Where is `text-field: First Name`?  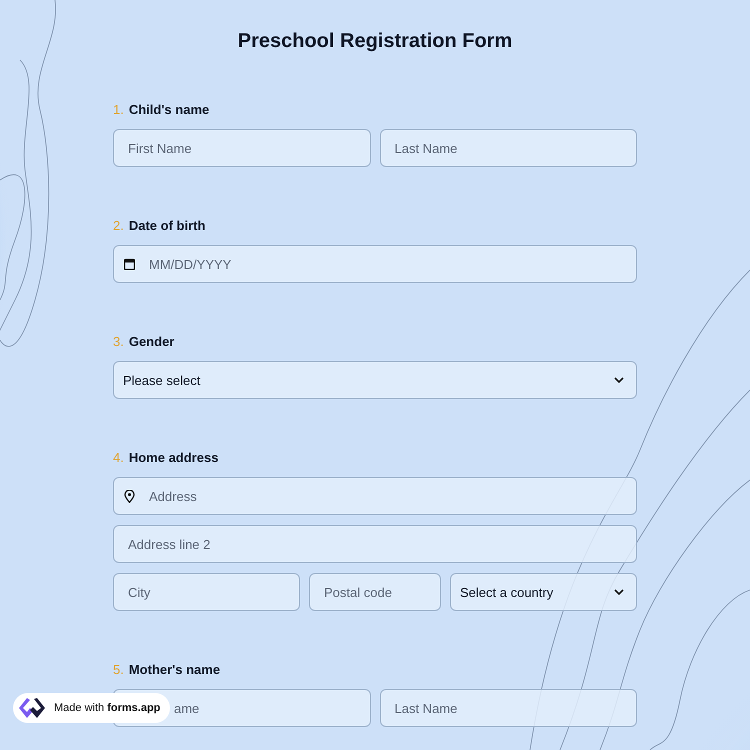 text-field: First Name is located at coordinates (241, 148).